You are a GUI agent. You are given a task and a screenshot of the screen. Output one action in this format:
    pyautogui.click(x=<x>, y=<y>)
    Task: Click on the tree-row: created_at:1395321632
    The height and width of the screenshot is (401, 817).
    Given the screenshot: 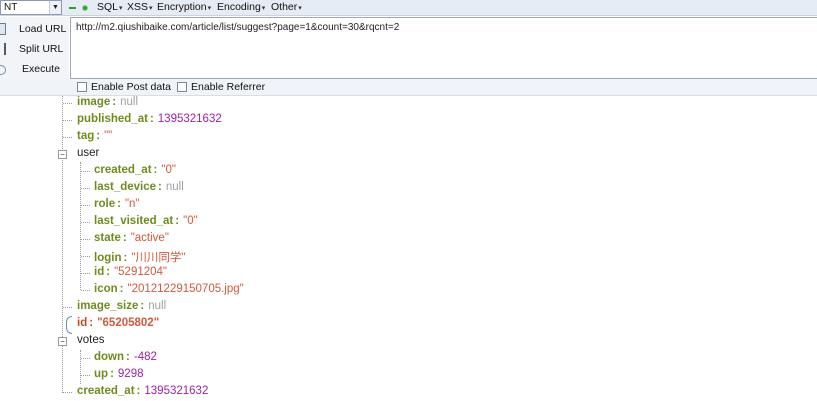 What is the action you would take?
    pyautogui.click(x=142, y=393)
    